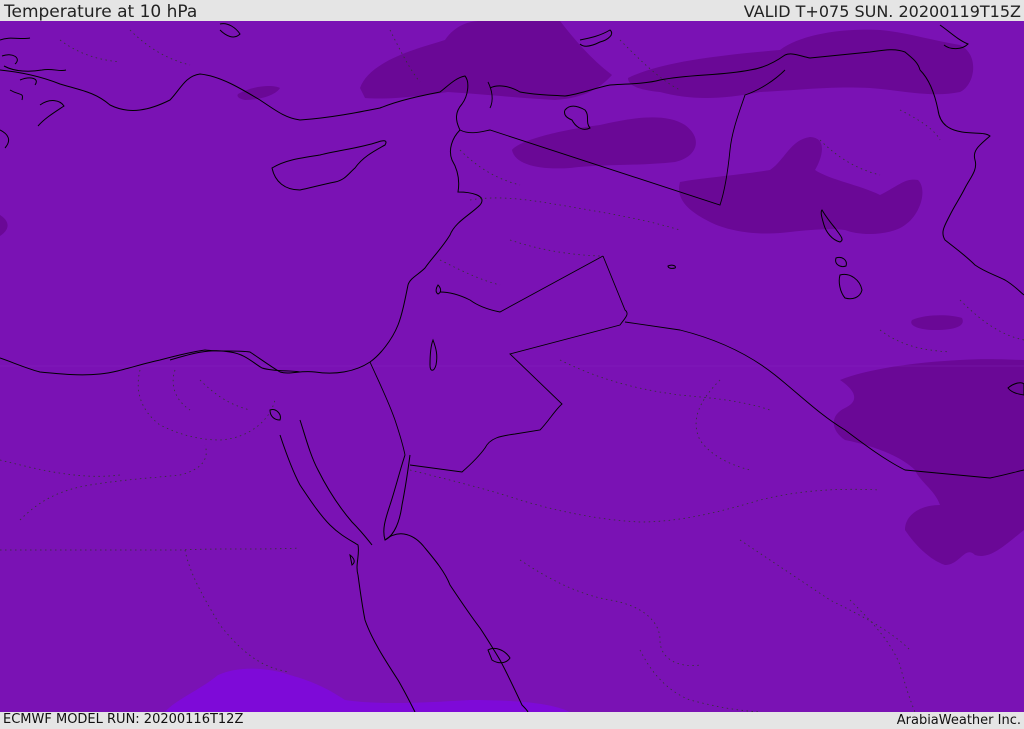  What do you see at coordinates (958, 720) in the screenshot?
I see `credit-label: ArabiaWeather Inc.` at bounding box center [958, 720].